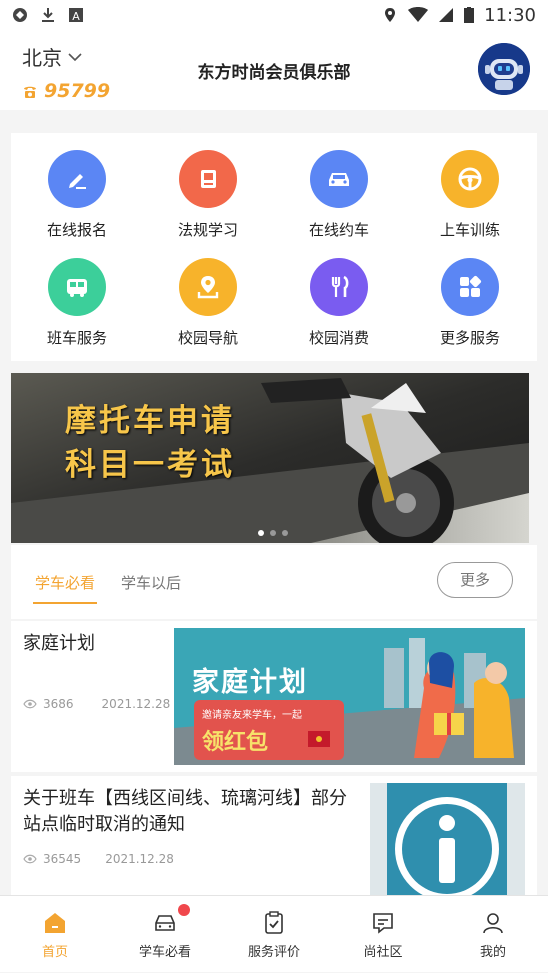  I want to click on grid-icon, so click(471, 286).